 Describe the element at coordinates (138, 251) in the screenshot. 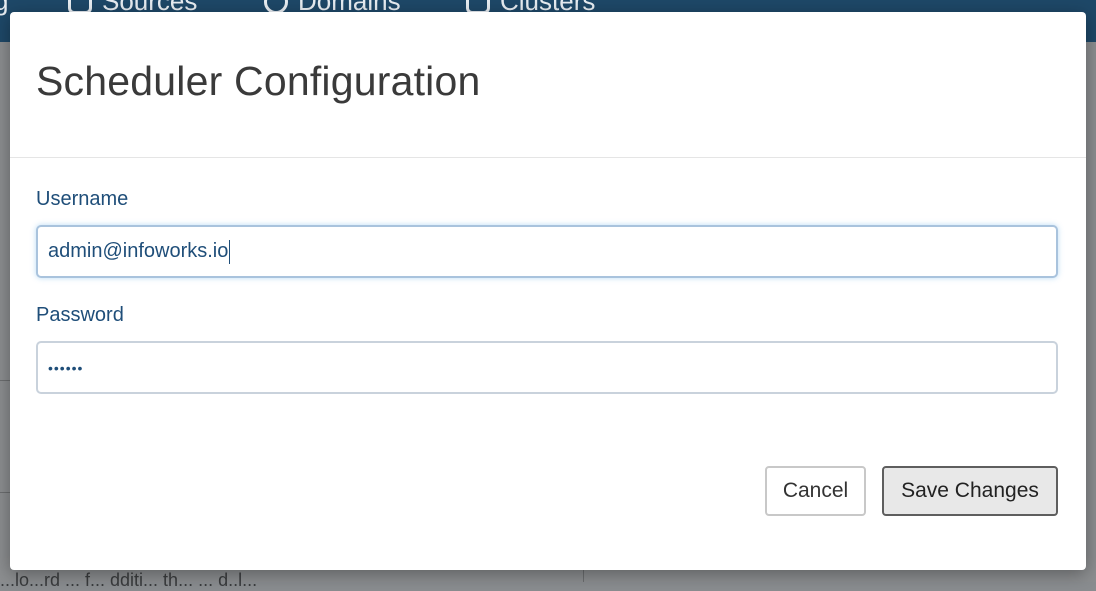

I see `username-value: admin@infoworks.io` at that location.